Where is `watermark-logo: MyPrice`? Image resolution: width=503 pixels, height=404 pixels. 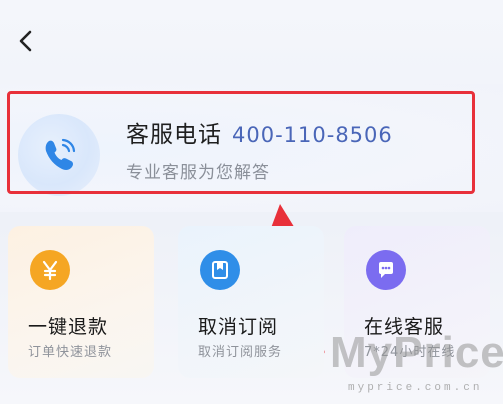 watermark-logo: MyPrice is located at coordinates (416, 352).